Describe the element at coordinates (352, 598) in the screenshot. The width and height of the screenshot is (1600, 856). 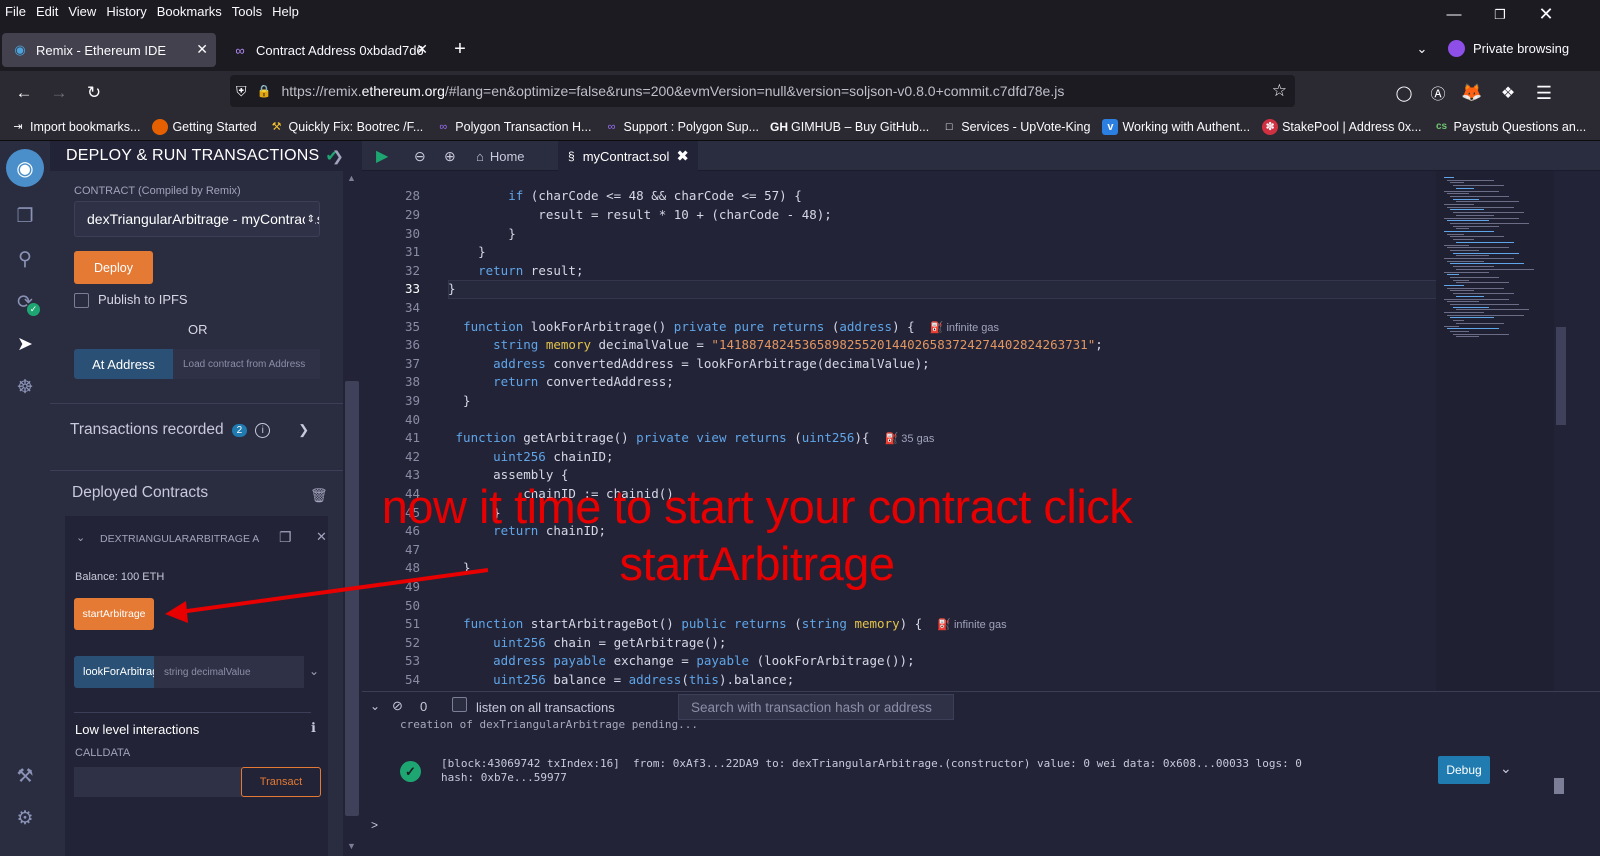
I see `scrollbar-thumb` at that location.